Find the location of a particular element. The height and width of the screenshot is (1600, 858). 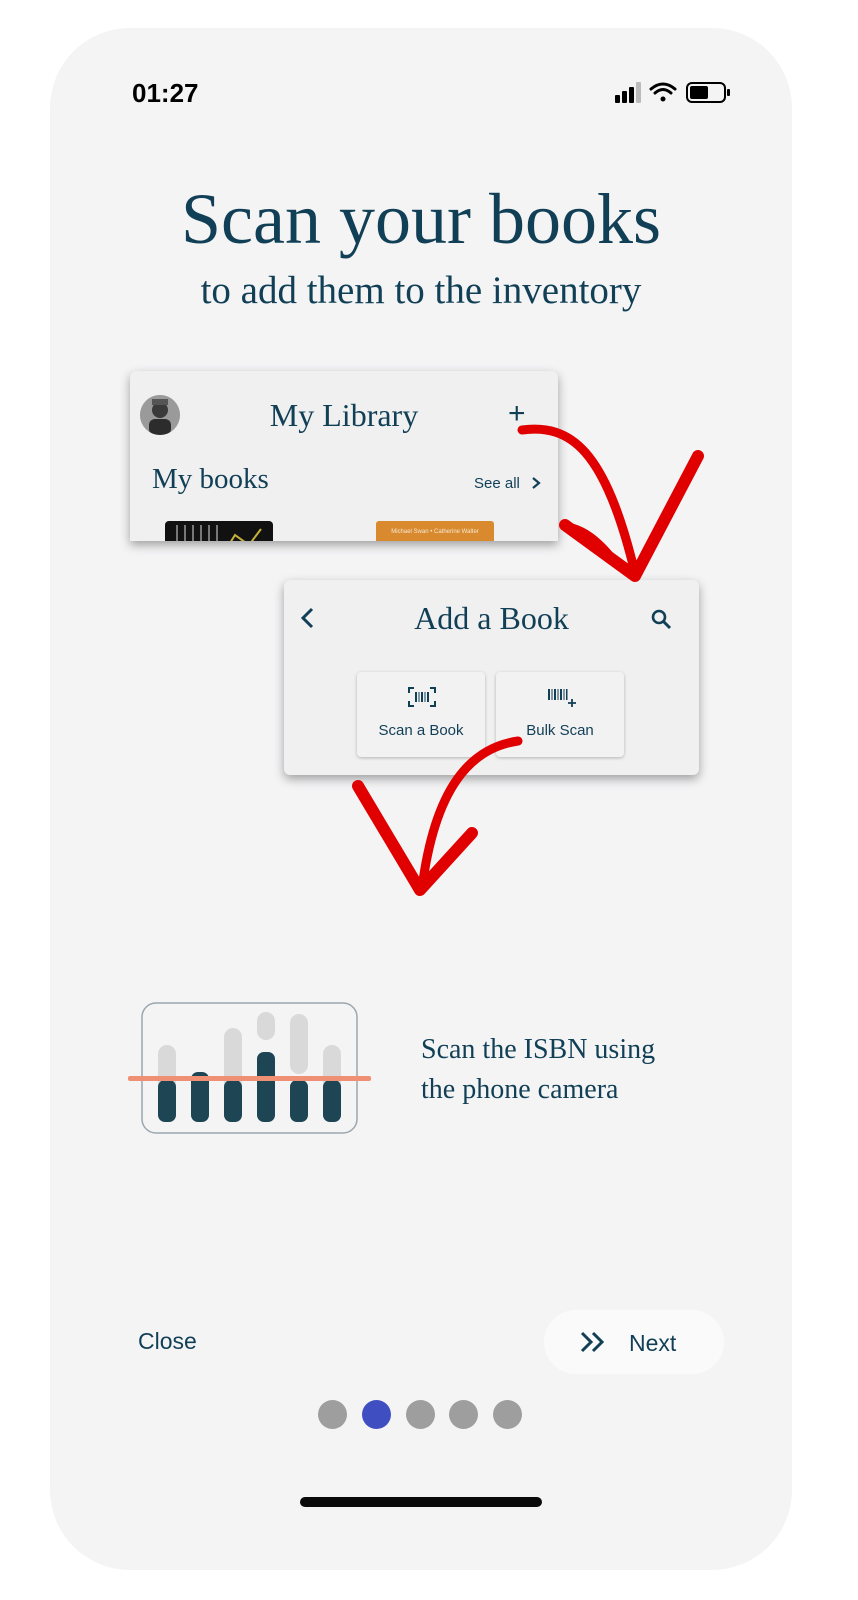

bulk-scan-option: Bulk Scan is located at coordinates (560, 714).